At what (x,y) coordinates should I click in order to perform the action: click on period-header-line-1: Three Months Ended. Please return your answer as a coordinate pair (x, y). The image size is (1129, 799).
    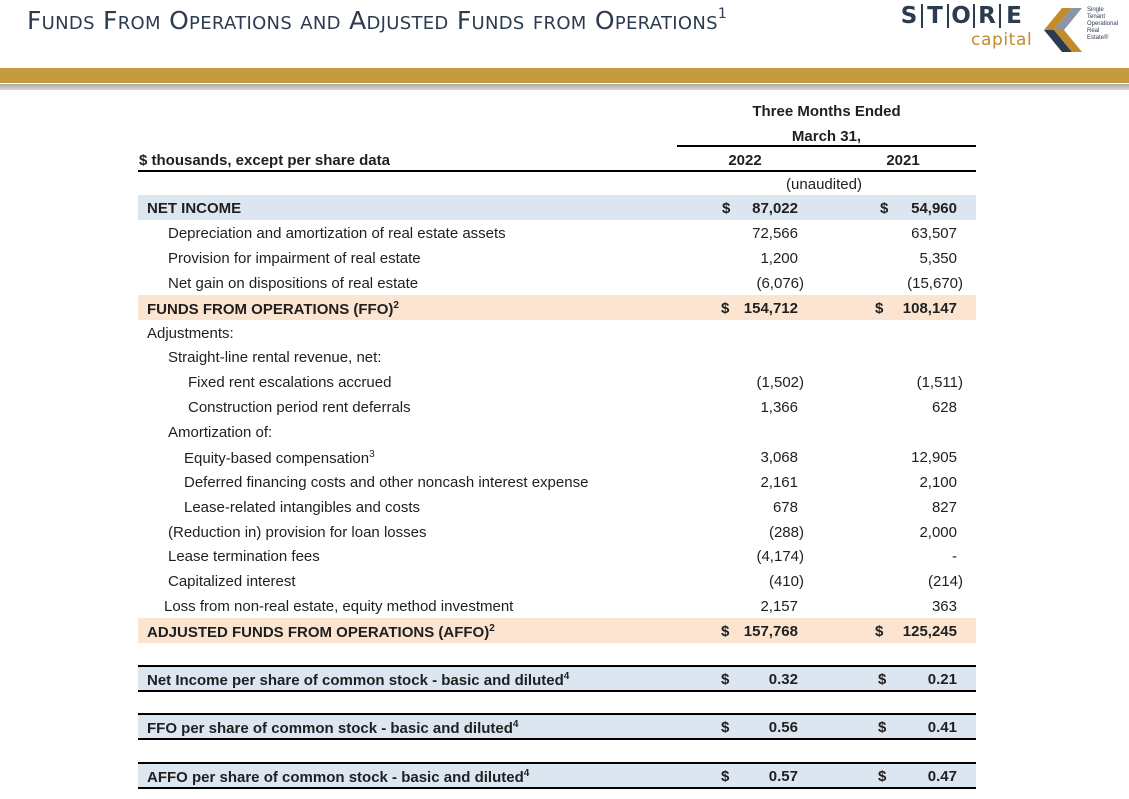
    Looking at the image, I should click on (826, 111).